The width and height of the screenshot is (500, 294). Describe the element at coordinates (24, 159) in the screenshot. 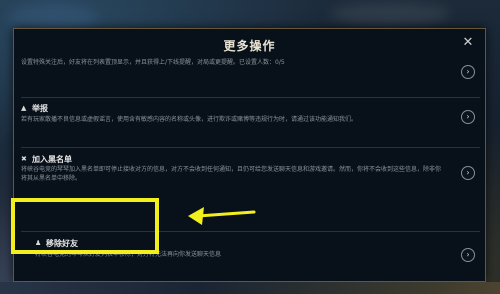

I see `block-user-icon: ✖` at that location.